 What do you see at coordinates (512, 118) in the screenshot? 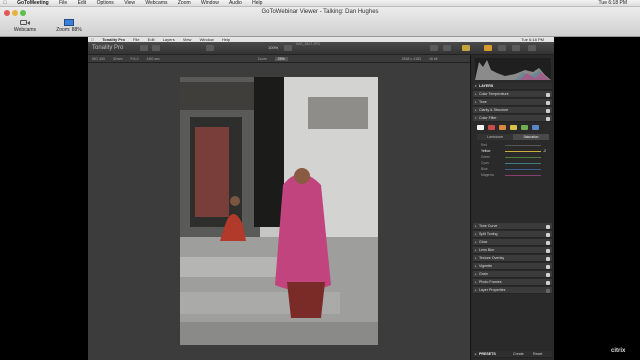
I see `section-color-filter: ▾ Color Filter` at bounding box center [512, 118].